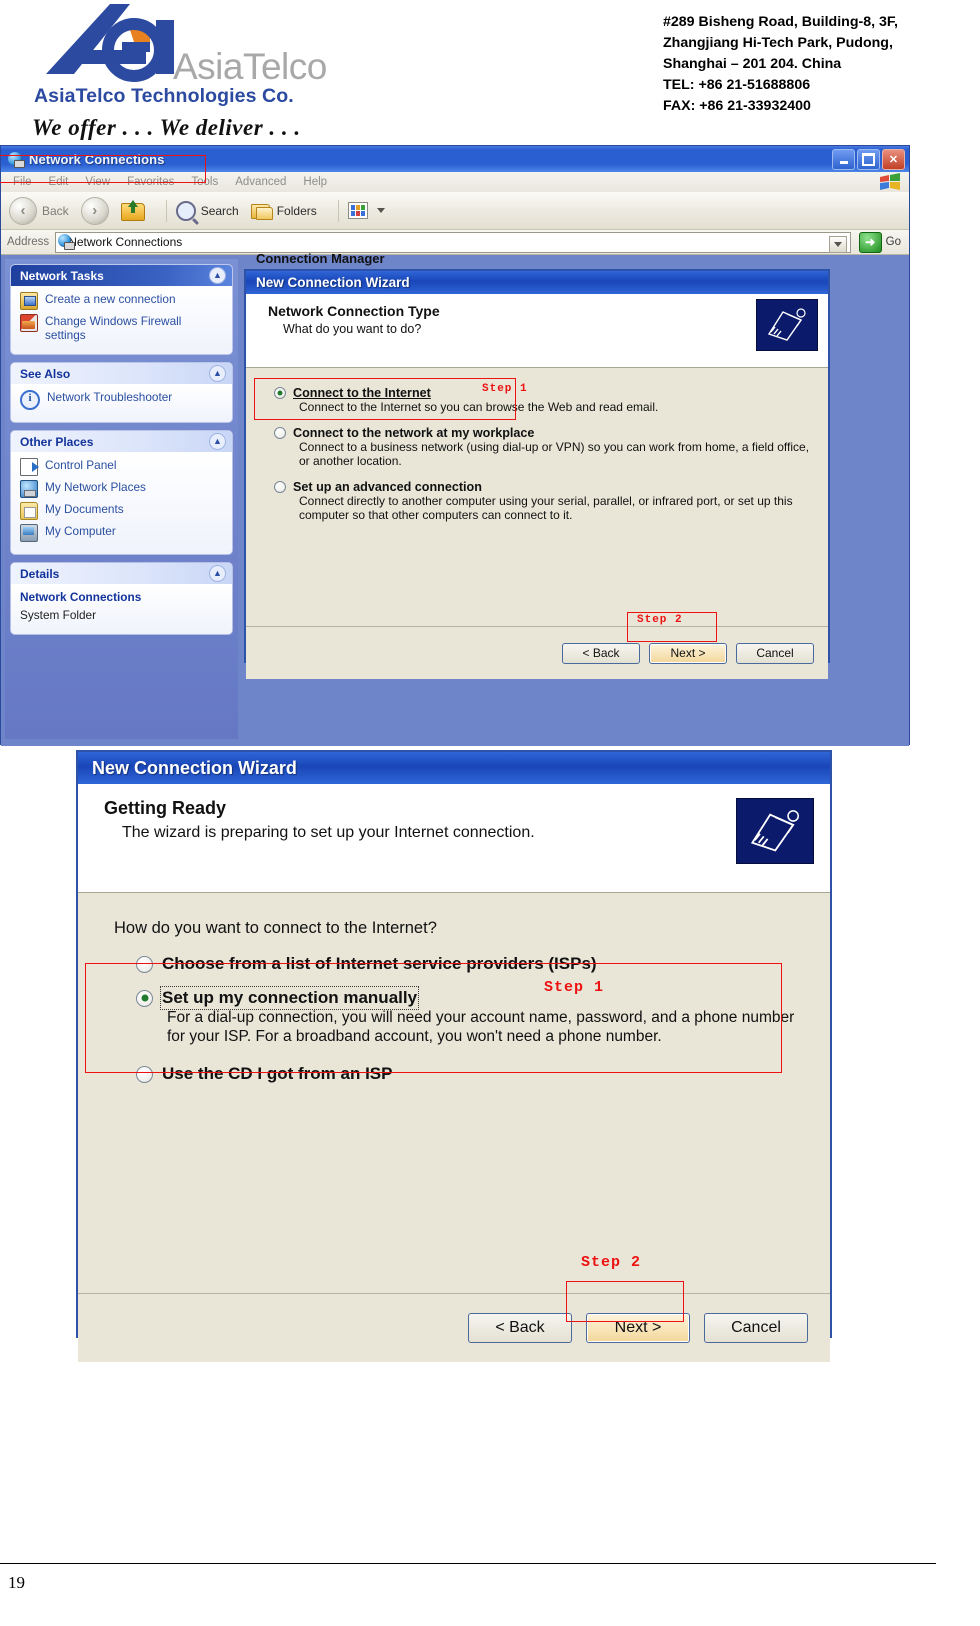  What do you see at coordinates (80, 531) in the screenshot?
I see `task-label: My Computer` at bounding box center [80, 531].